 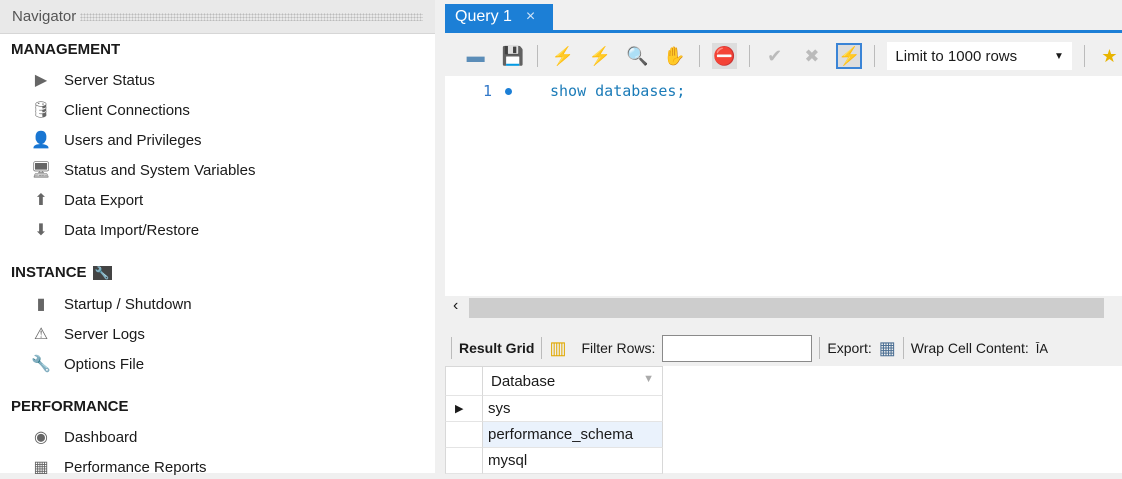 I want to click on nav-users-privileges: 👤 Users and Privileges, so click(x=116, y=140).